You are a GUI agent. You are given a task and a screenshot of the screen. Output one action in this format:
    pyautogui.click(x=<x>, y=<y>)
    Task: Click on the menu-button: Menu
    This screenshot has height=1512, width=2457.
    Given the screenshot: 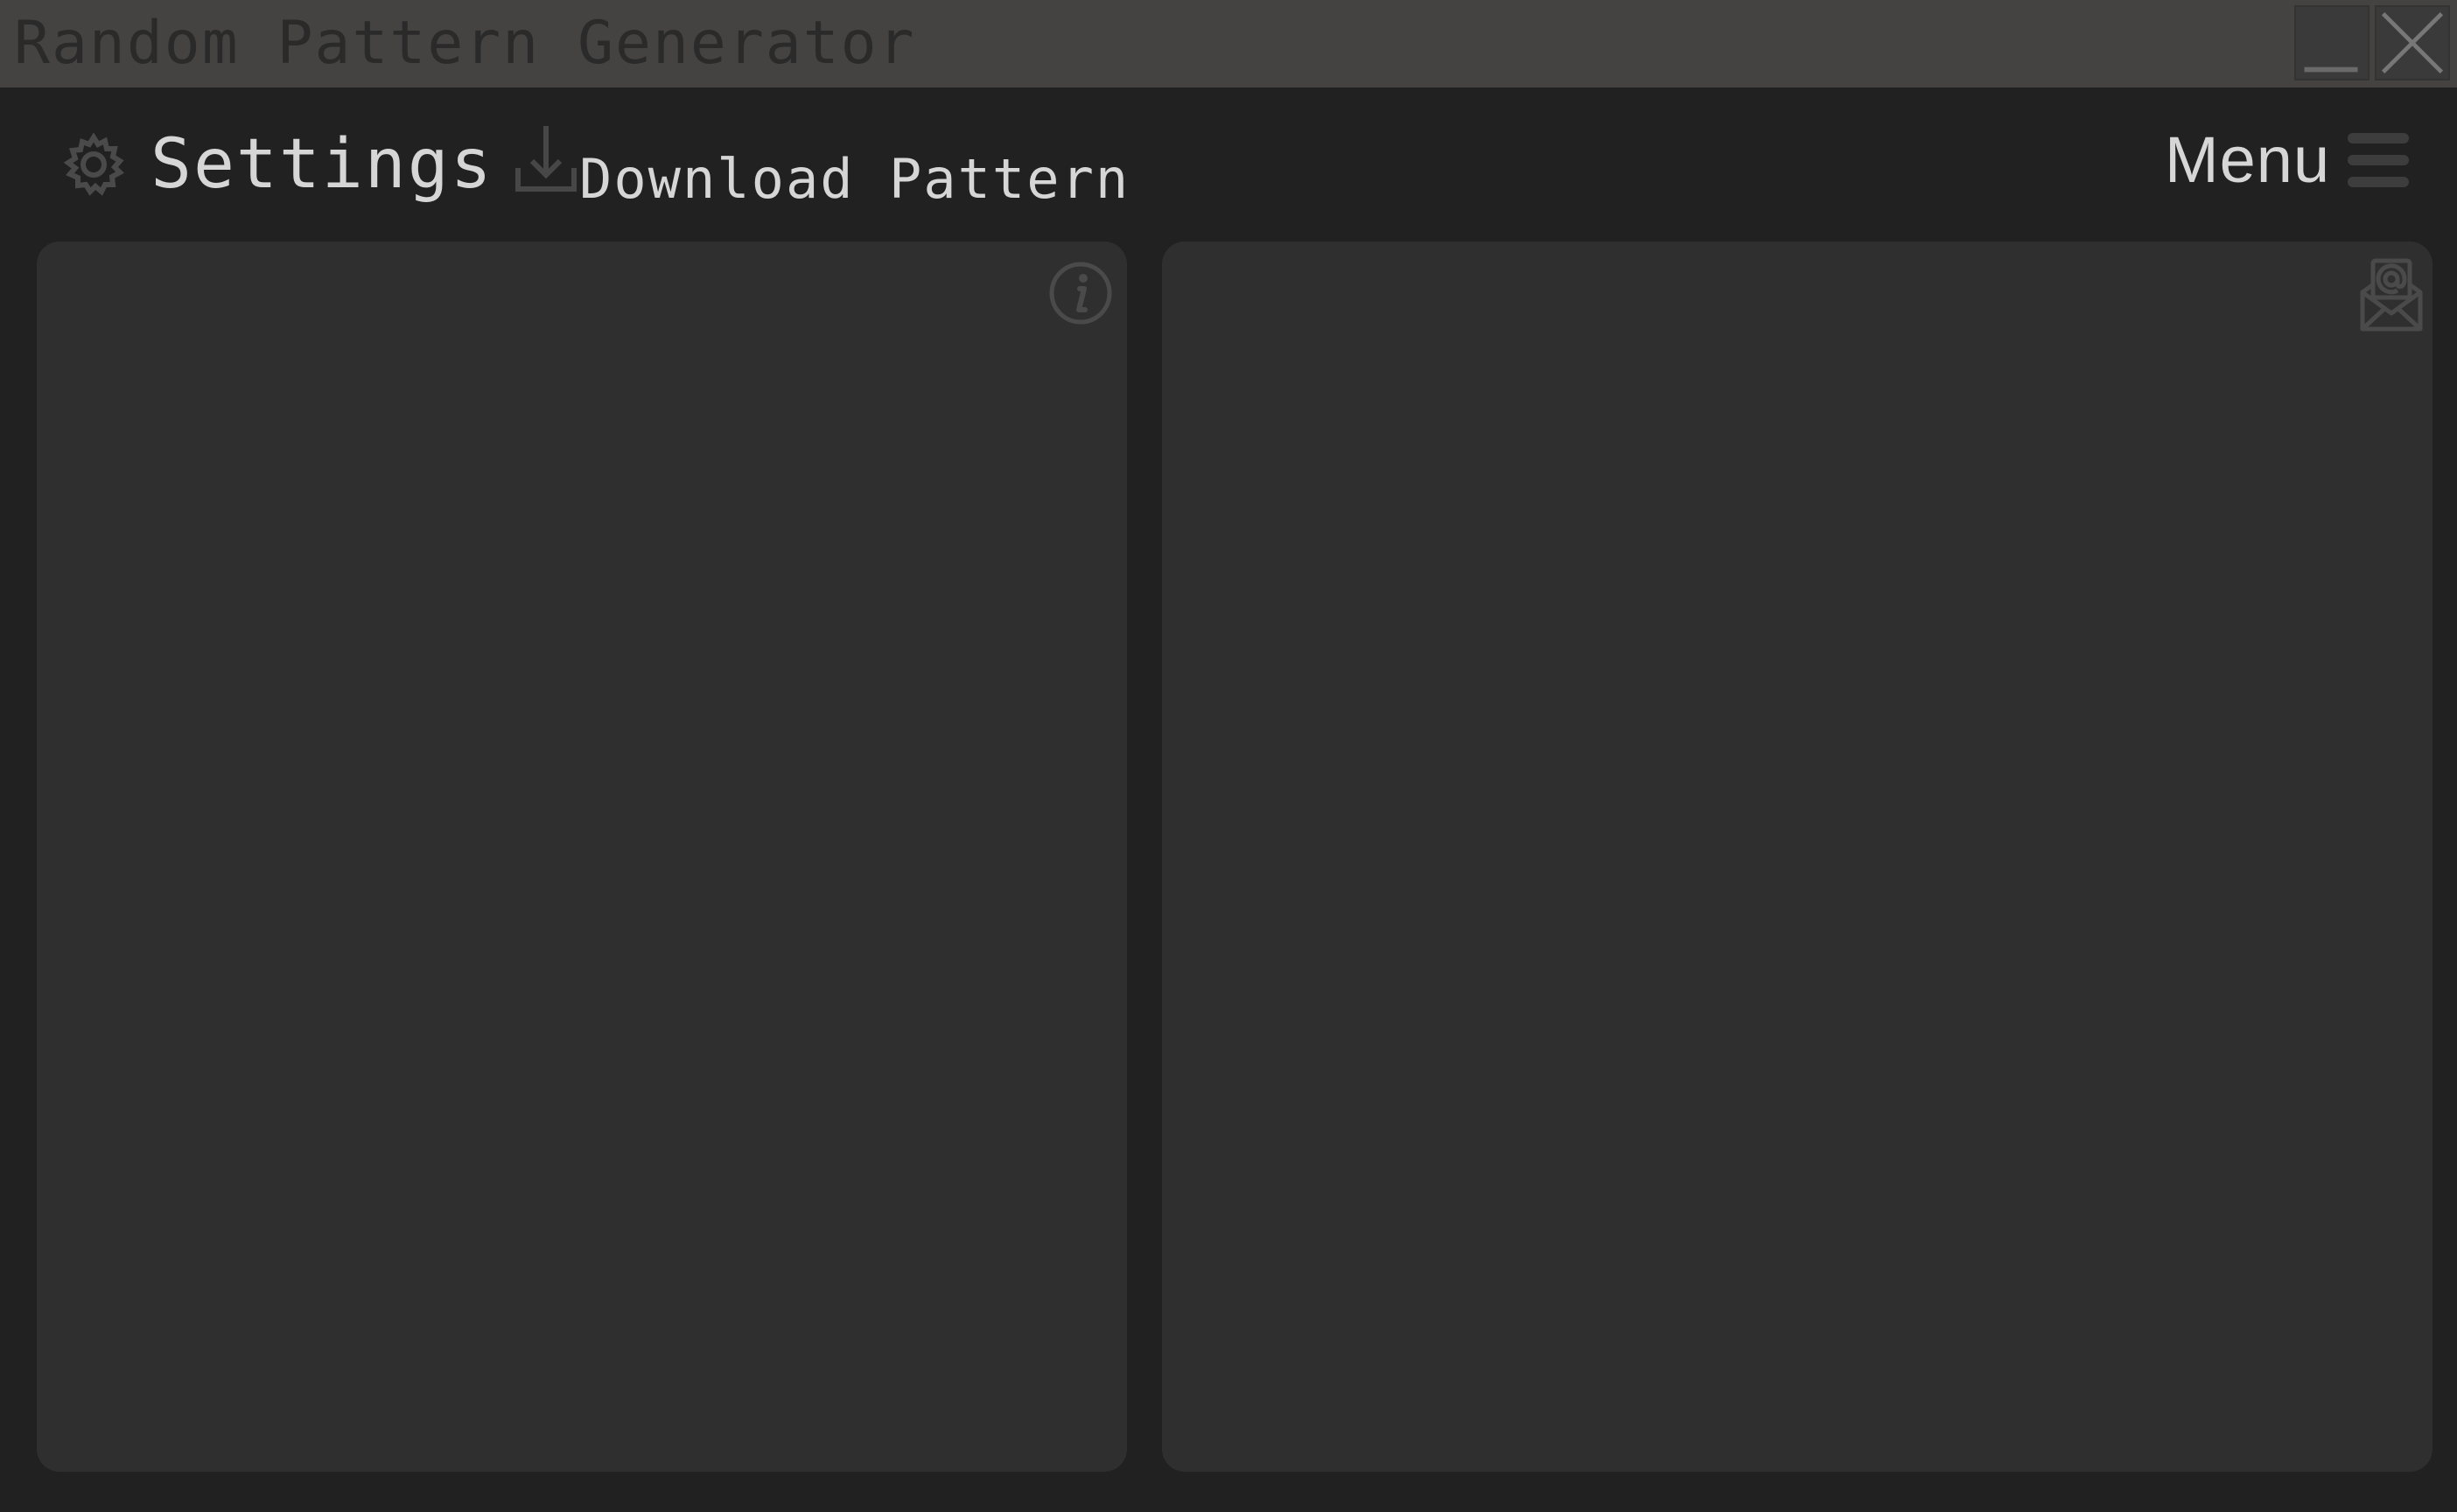 What is the action you would take?
    pyautogui.click(x=2288, y=160)
    